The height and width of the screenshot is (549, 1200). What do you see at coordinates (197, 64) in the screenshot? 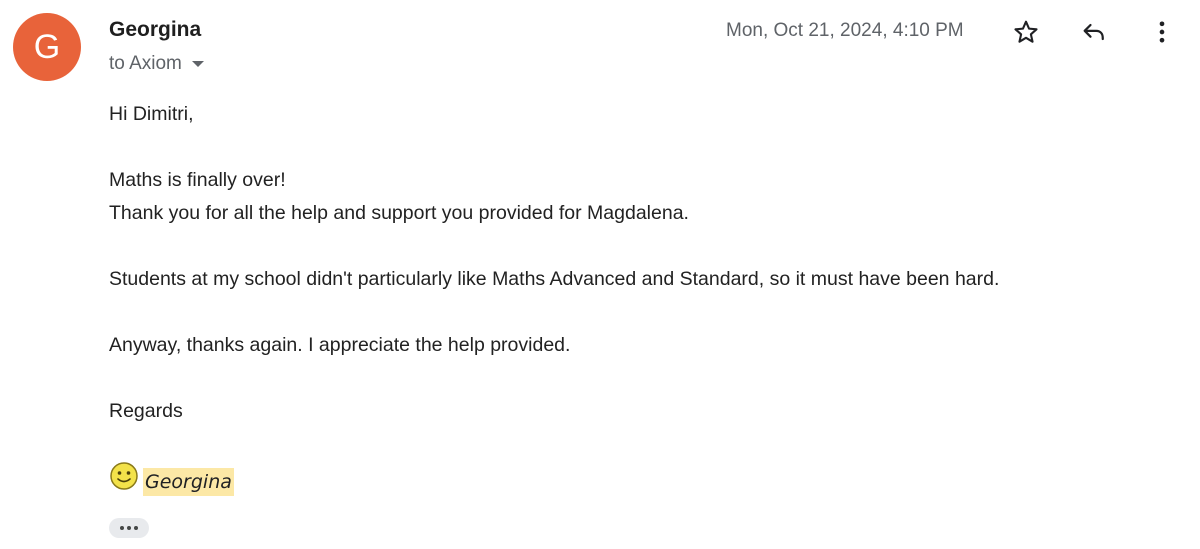
I see `caret-down-icon` at bounding box center [197, 64].